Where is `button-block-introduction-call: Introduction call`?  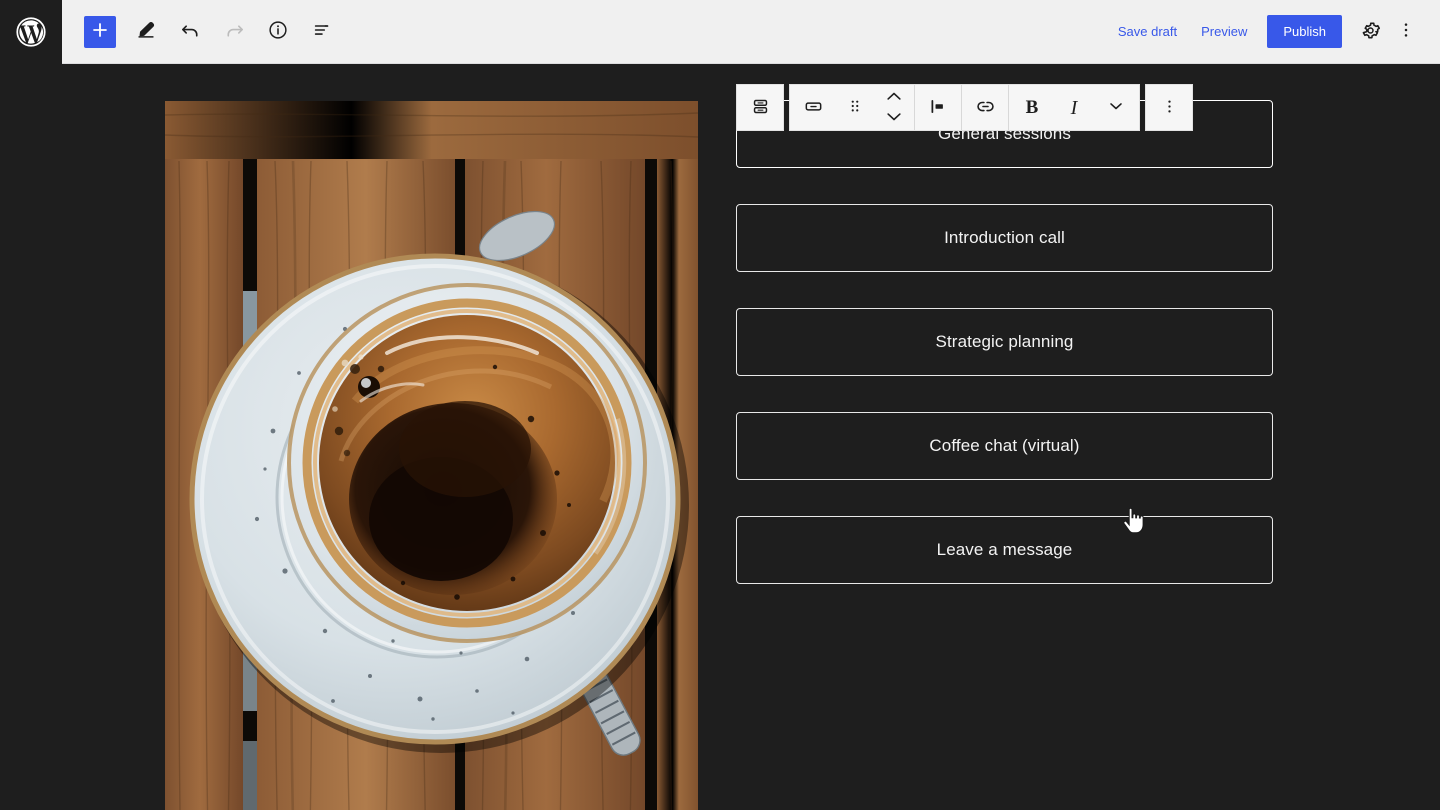 button-block-introduction-call: Introduction call is located at coordinates (1004, 238).